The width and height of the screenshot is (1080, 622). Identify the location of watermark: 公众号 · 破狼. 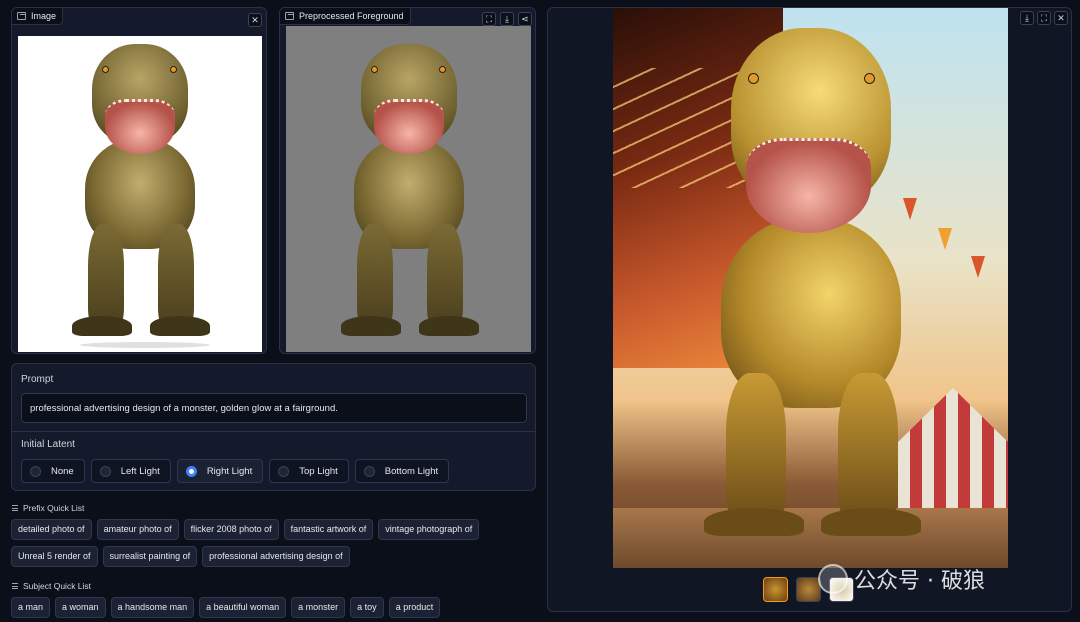
(901, 579).